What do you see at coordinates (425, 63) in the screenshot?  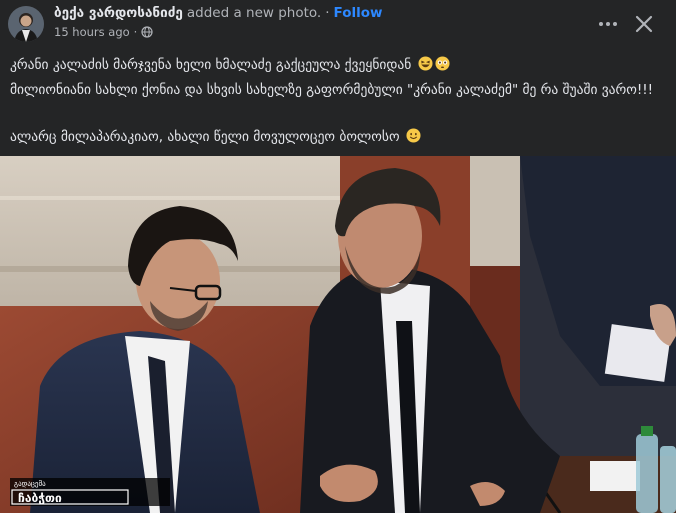 I see `laughing-squint-face-icon` at bounding box center [425, 63].